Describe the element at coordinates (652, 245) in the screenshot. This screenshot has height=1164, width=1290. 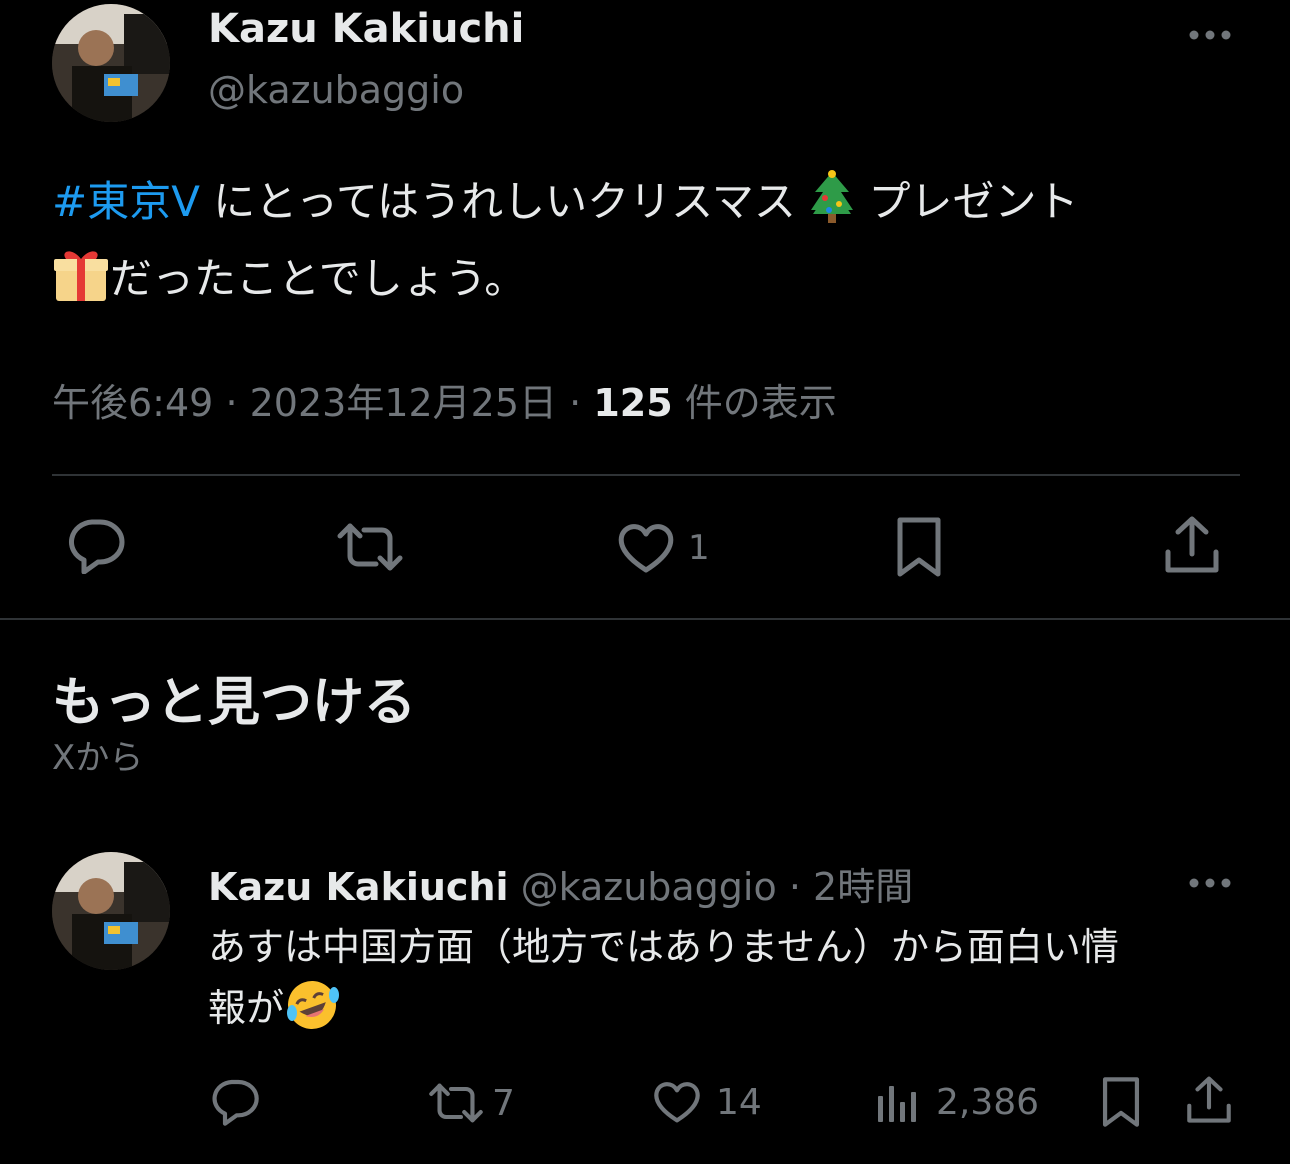
I see `post-text: #東京V にとってはうれしいクリスマス プレゼント だったことでしょう。` at that location.